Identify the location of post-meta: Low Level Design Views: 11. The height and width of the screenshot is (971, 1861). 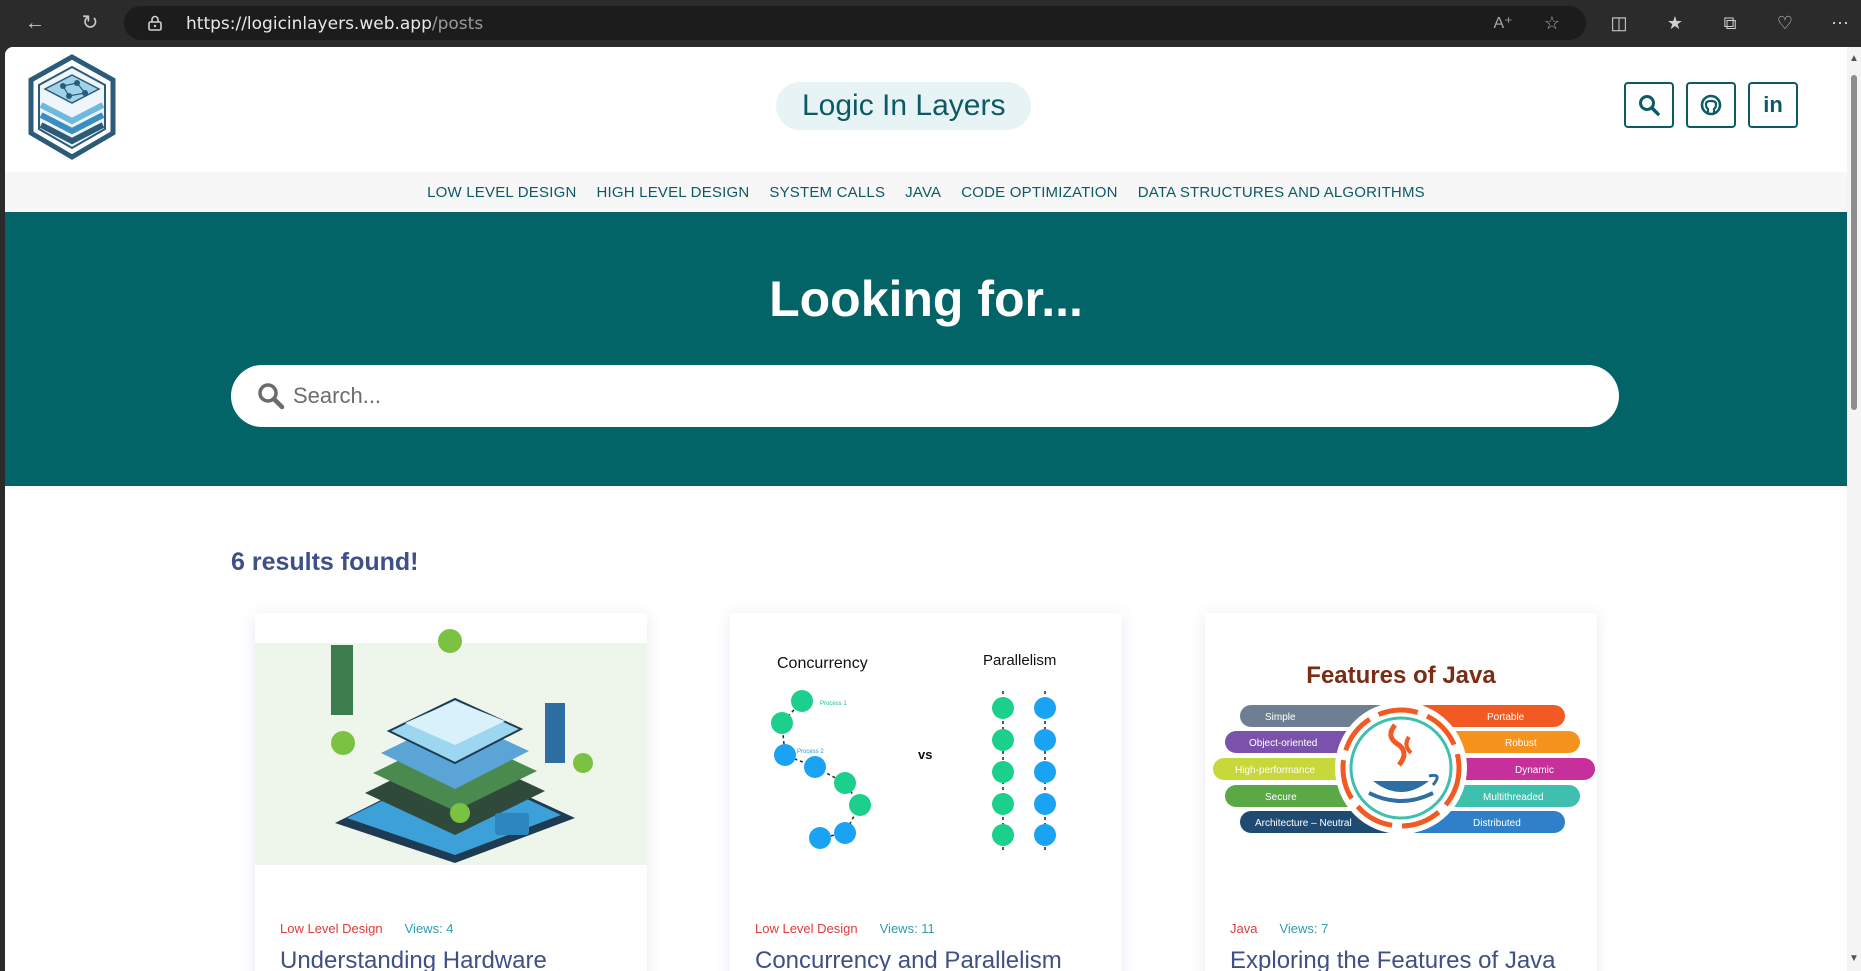
(845, 928).